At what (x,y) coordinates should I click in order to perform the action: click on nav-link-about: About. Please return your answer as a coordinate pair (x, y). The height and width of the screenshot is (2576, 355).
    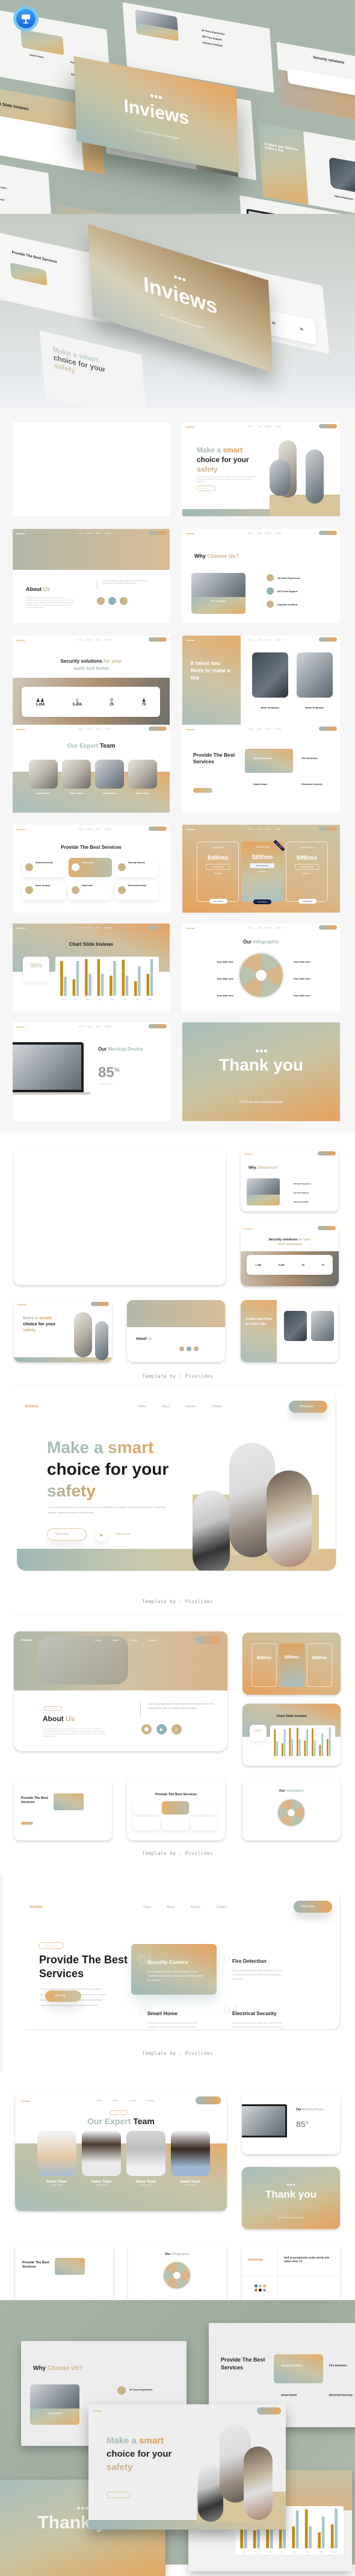
    Looking at the image, I should click on (166, 1407).